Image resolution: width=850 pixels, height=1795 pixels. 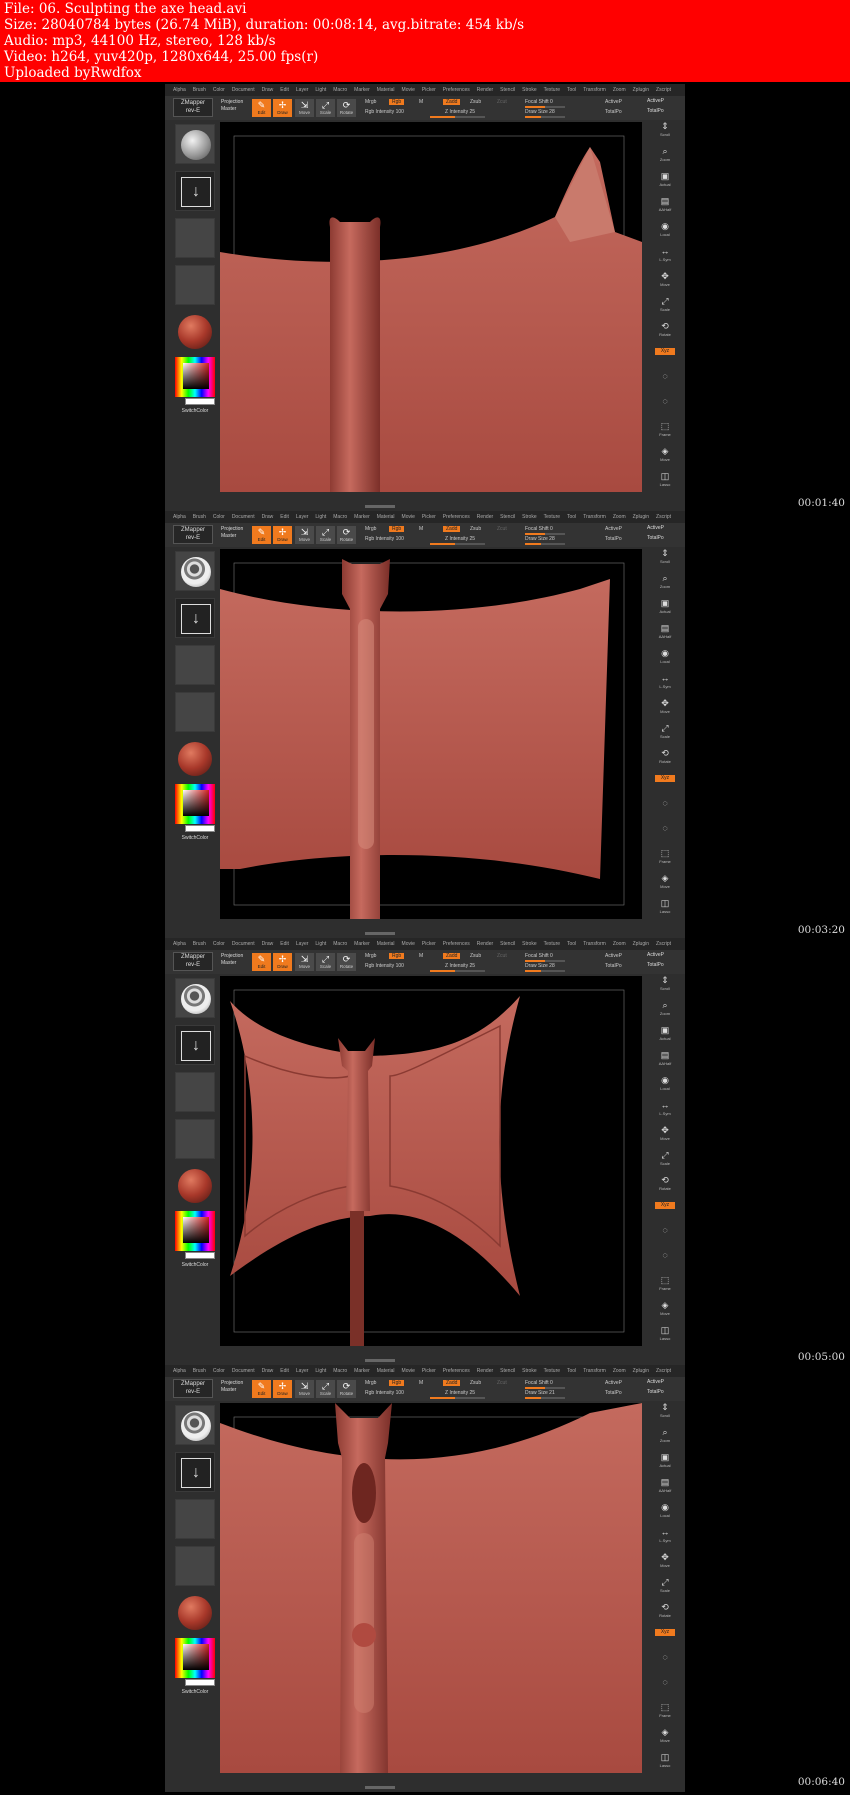 What do you see at coordinates (465, 971) in the screenshot?
I see `z-intensity-track` at bounding box center [465, 971].